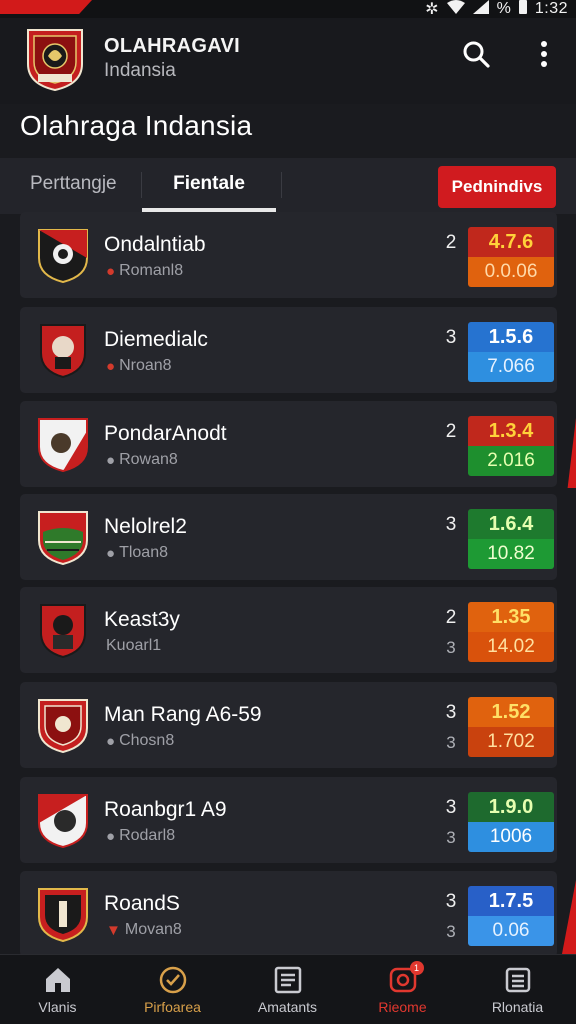  I want to click on tab-pertandingan: Perttangje, so click(73, 184).